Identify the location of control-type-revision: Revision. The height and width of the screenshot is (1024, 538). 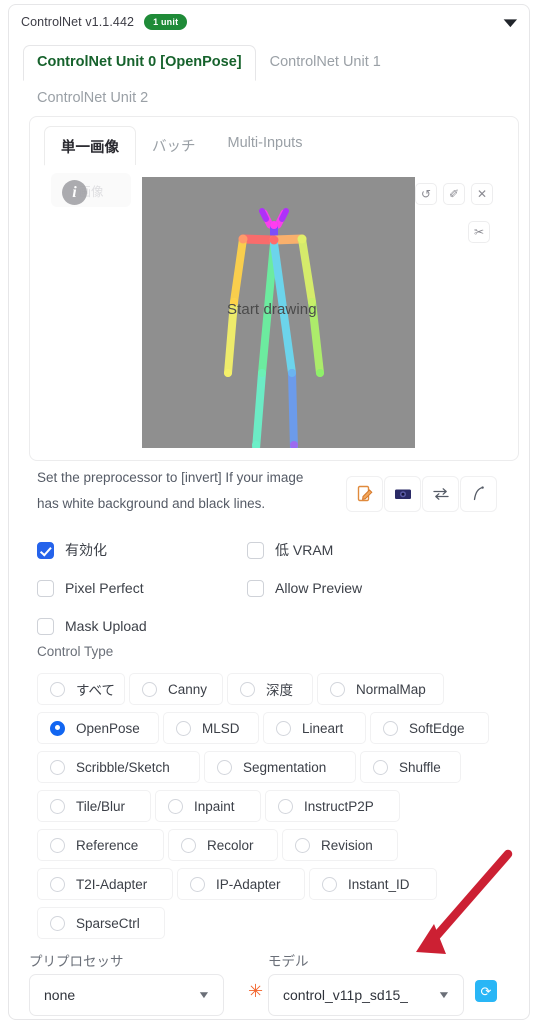
(340, 845).